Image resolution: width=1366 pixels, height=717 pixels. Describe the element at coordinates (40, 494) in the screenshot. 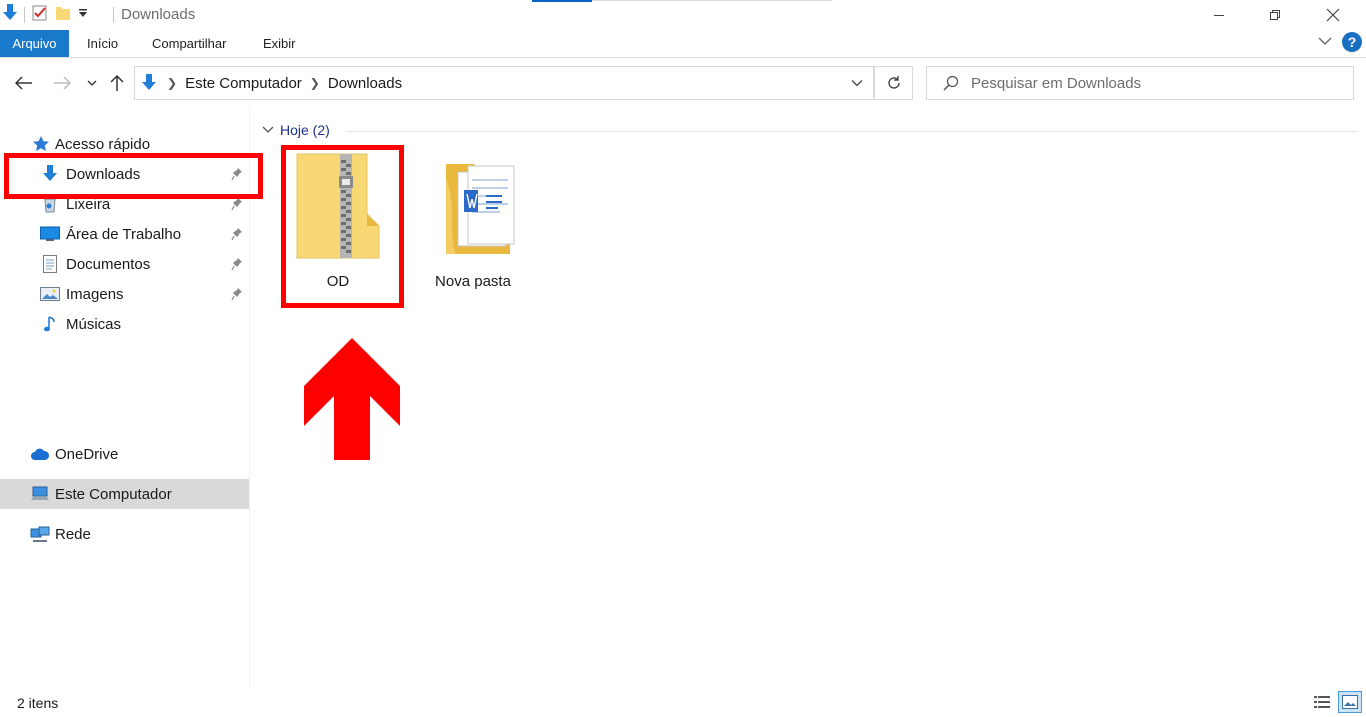

I see `computer-icon` at that location.